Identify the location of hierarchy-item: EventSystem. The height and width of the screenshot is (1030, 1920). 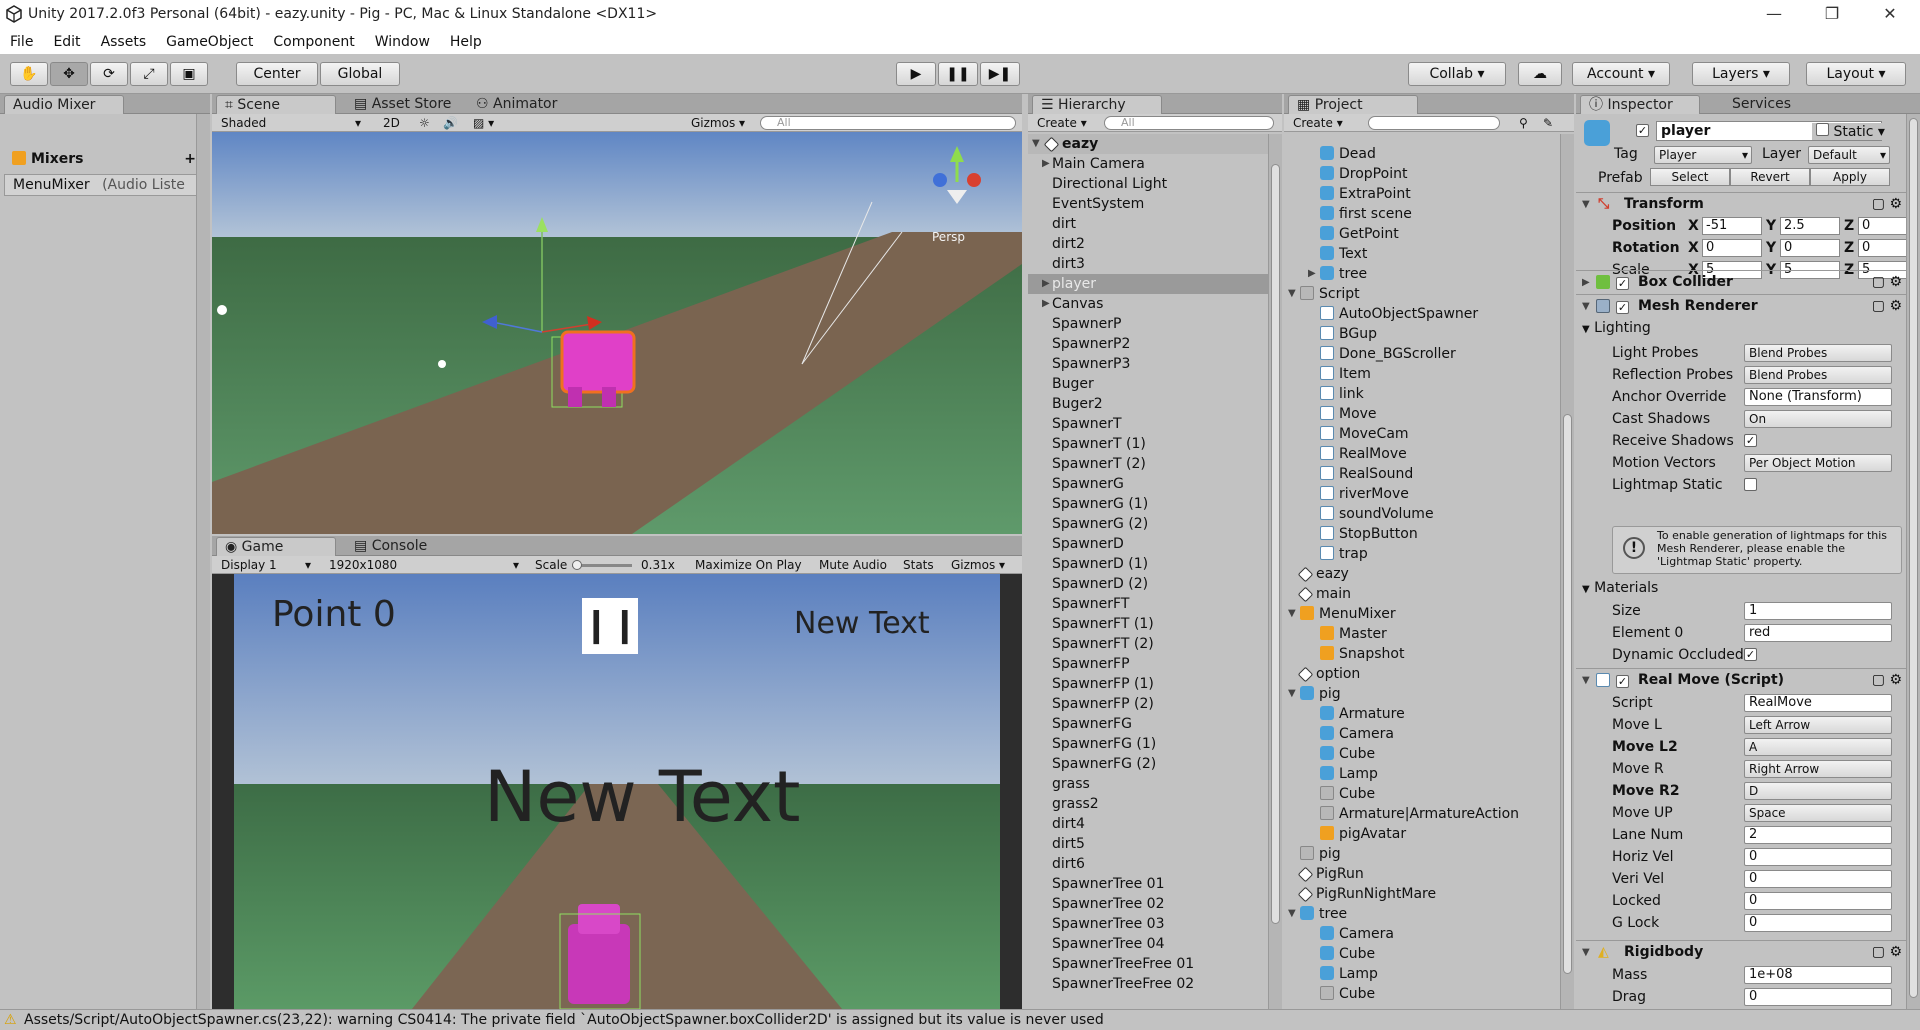
(1148, 204).